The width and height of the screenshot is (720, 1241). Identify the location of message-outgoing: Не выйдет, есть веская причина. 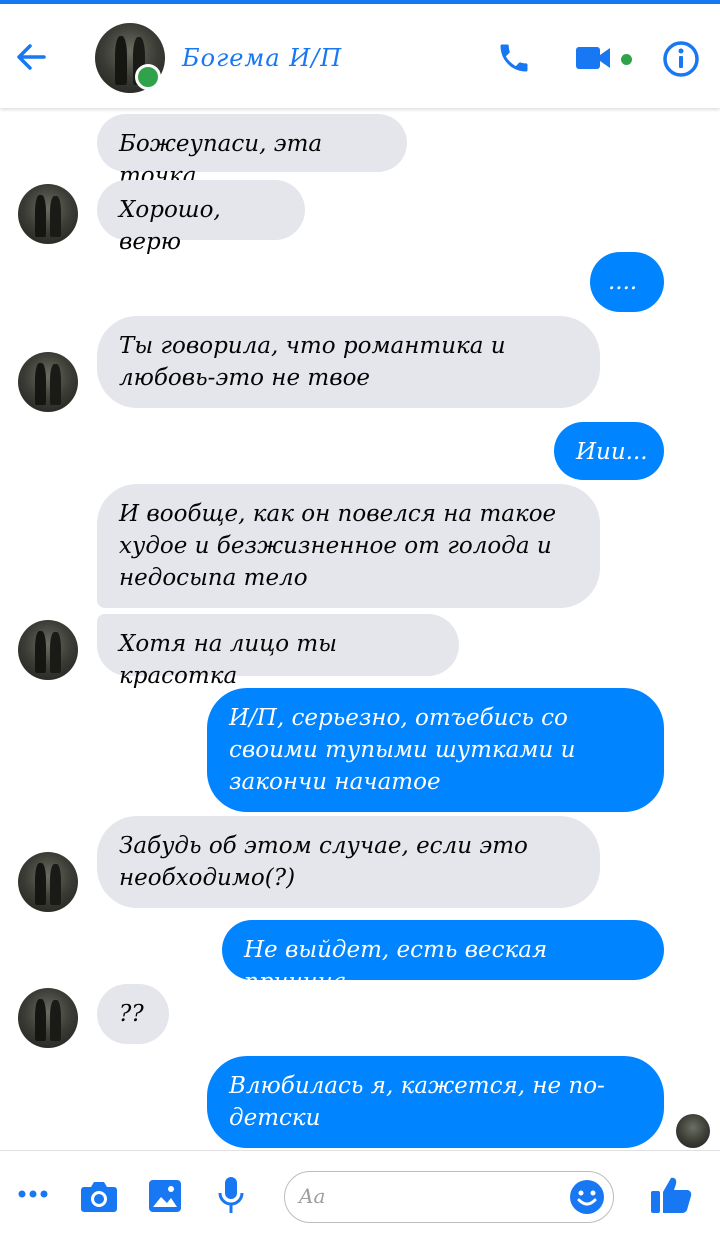
(443, 957).